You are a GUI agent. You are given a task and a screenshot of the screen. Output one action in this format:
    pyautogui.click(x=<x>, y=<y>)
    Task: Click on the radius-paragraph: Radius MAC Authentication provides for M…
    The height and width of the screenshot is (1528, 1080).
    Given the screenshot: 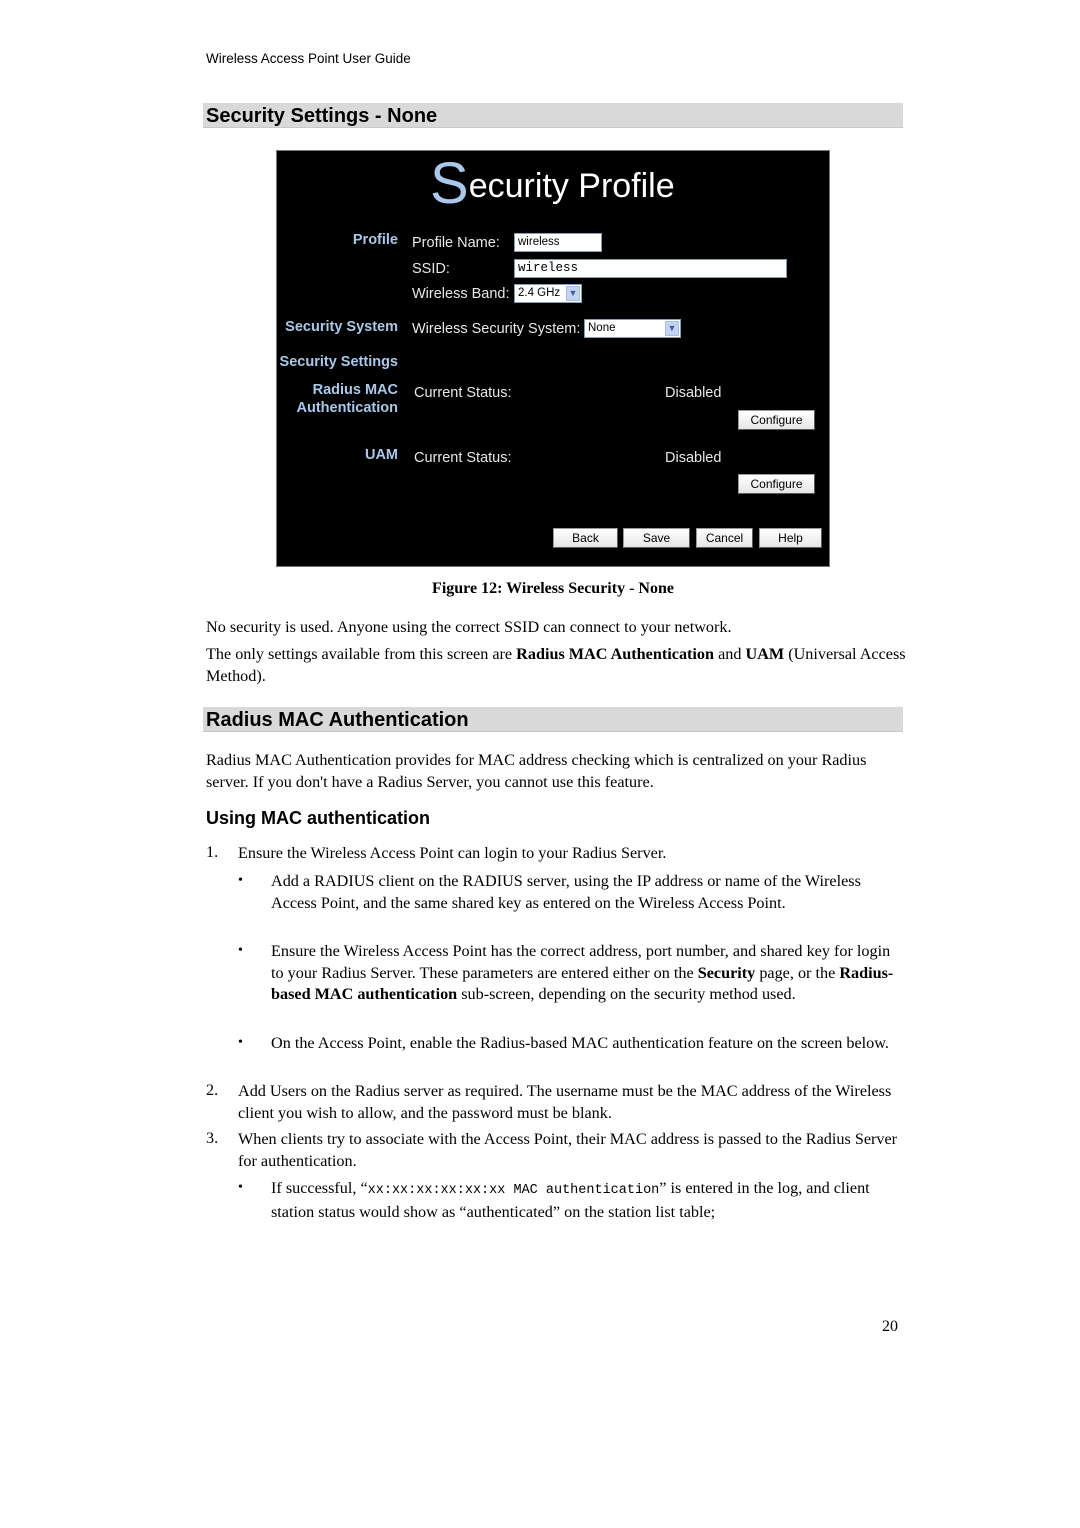 What is the action you would take?
    pyautogui.click(x=536, y=771)
    